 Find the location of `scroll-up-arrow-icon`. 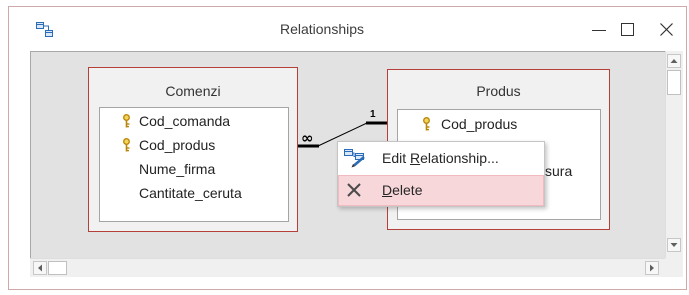

scroll-up-arrow-icon is located at coordinates (674, 61).